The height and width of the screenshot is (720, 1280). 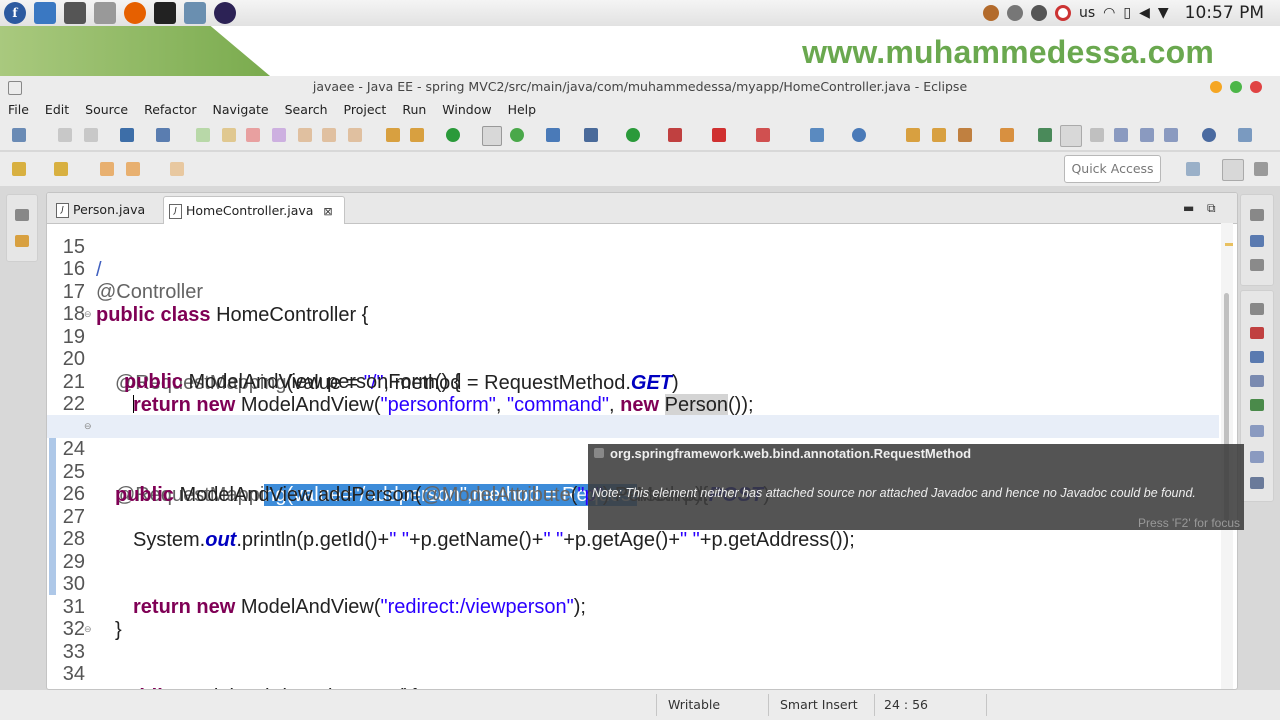 What do you see at coordinates (1171, 135) in the screenshot?
I see `whitespace-icon` at bounding box center [1171, 135].